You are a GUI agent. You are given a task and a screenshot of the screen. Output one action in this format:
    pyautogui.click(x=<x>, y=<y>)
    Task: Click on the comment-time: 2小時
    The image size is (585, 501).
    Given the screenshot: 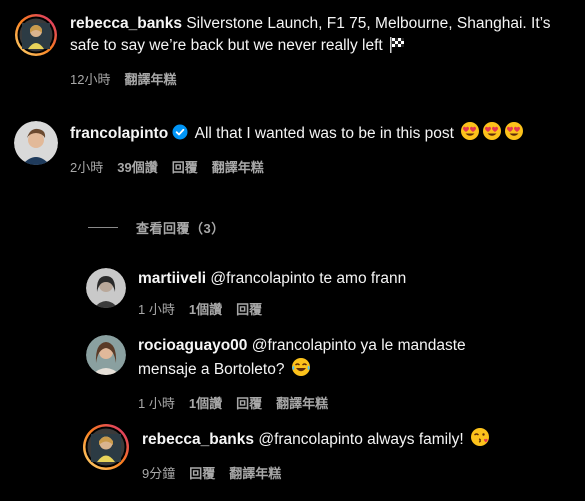 What is the action you would take?
    pyautogui.click(x=87, y=167)
    